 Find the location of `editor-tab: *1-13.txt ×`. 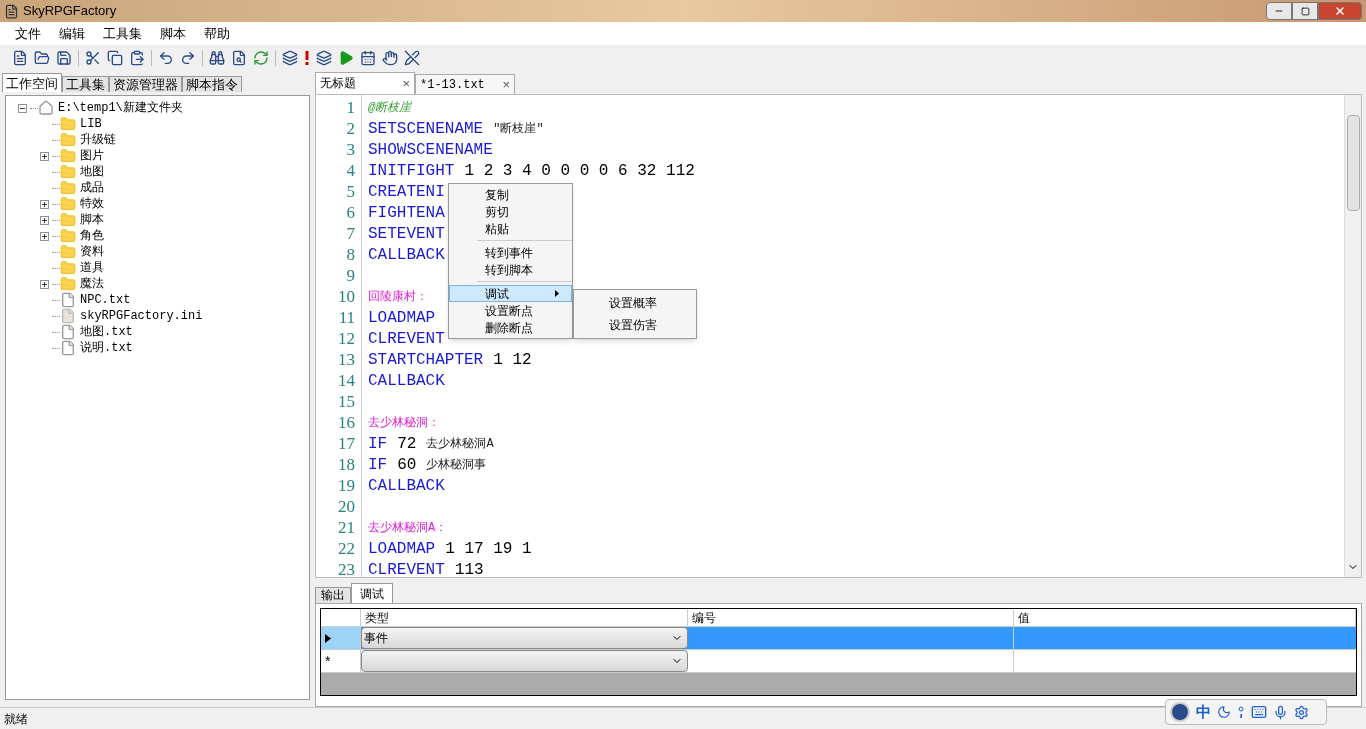

editor-tab: *1-13.txt × is located at coordinates (465, 84).